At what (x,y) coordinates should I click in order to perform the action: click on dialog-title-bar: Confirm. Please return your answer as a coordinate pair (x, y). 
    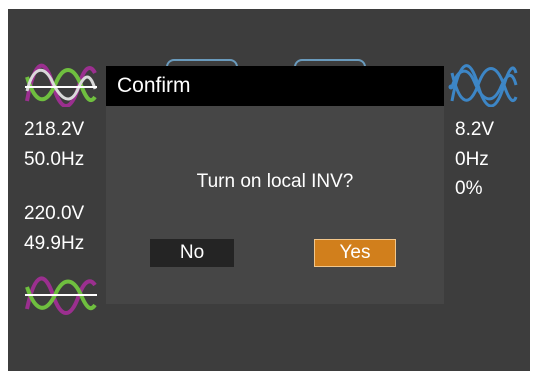
    Looking at the image, I should click on (275, 86).